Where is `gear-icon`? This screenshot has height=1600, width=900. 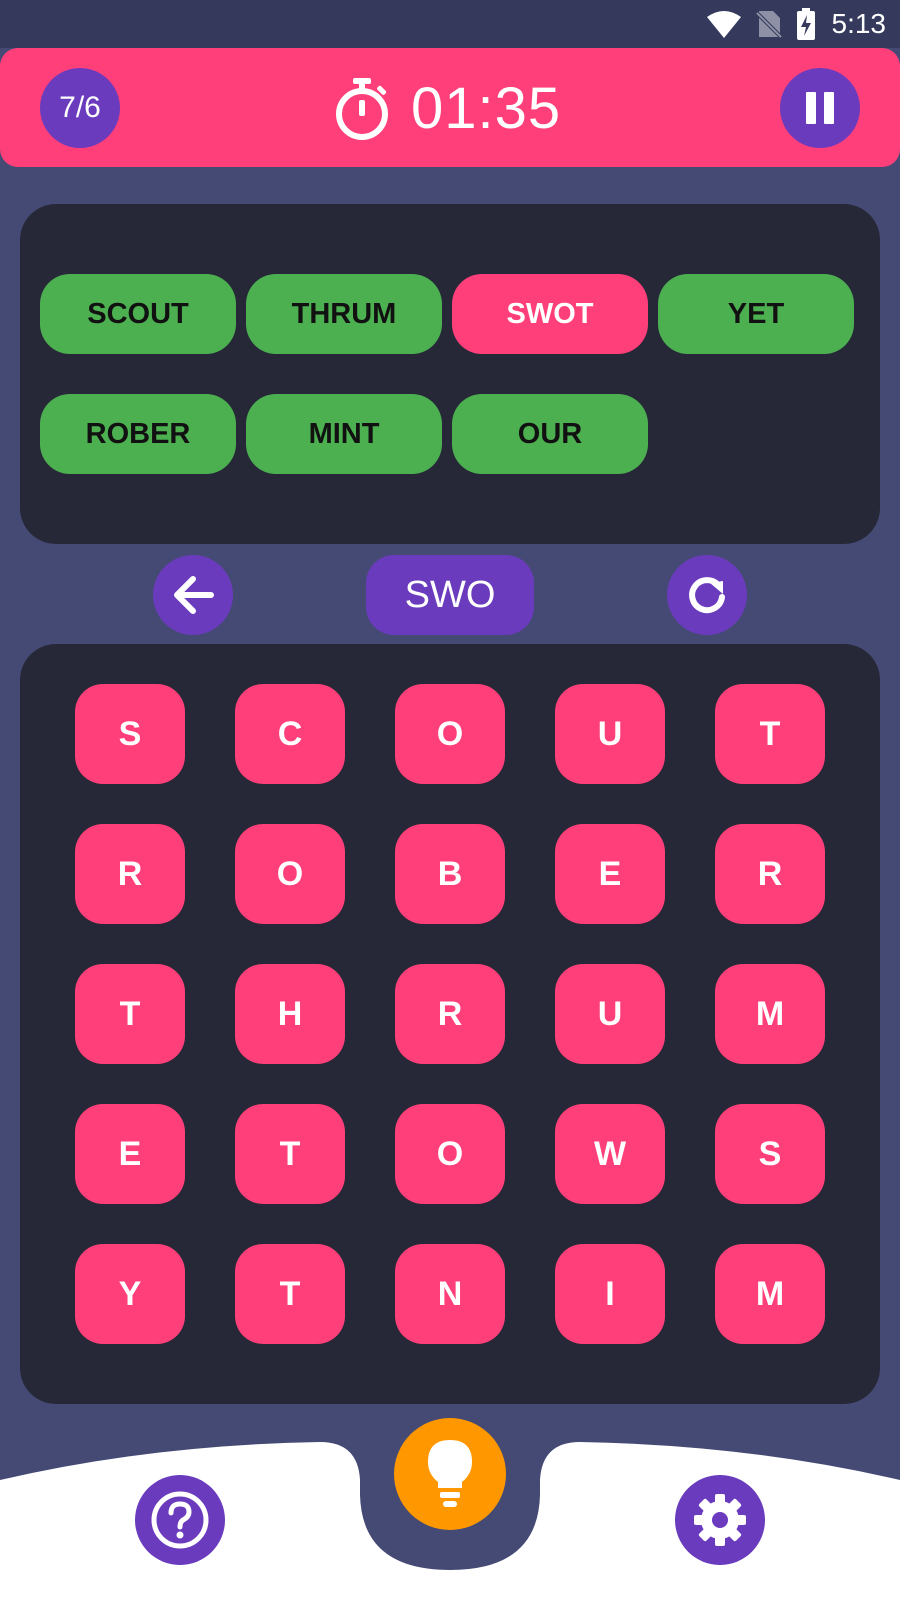 gear-icon is located at coordinates (720, 1520).